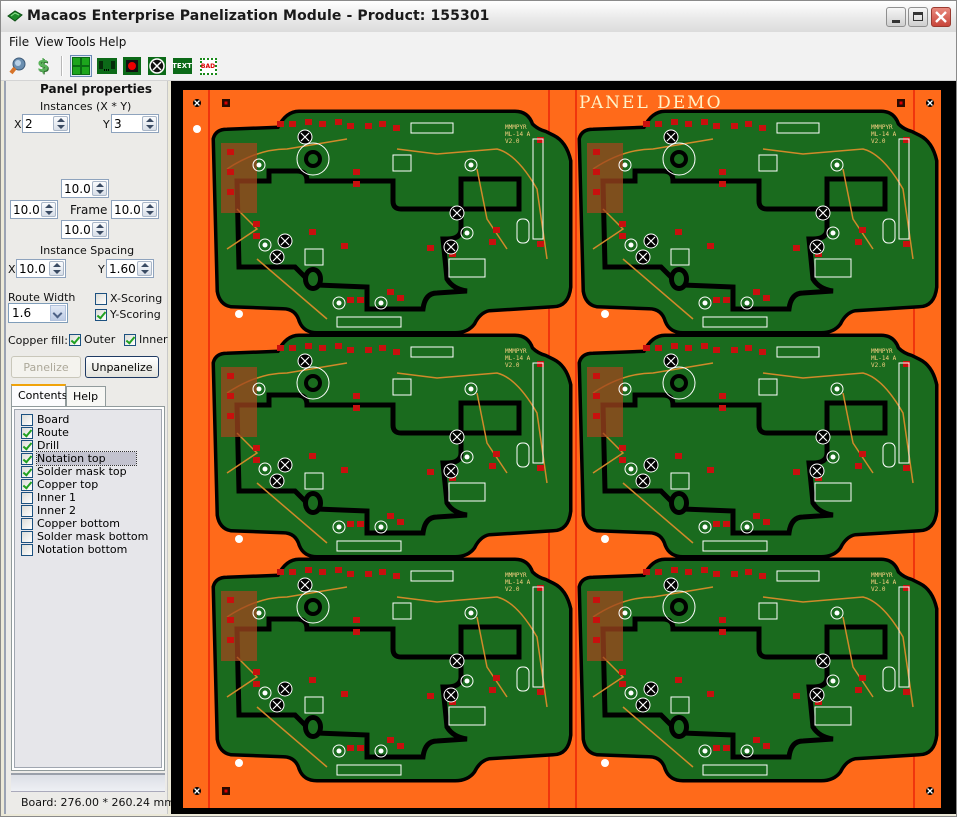 The image size is (957, 817). I want to click on maximize-button, so click(918, 17).